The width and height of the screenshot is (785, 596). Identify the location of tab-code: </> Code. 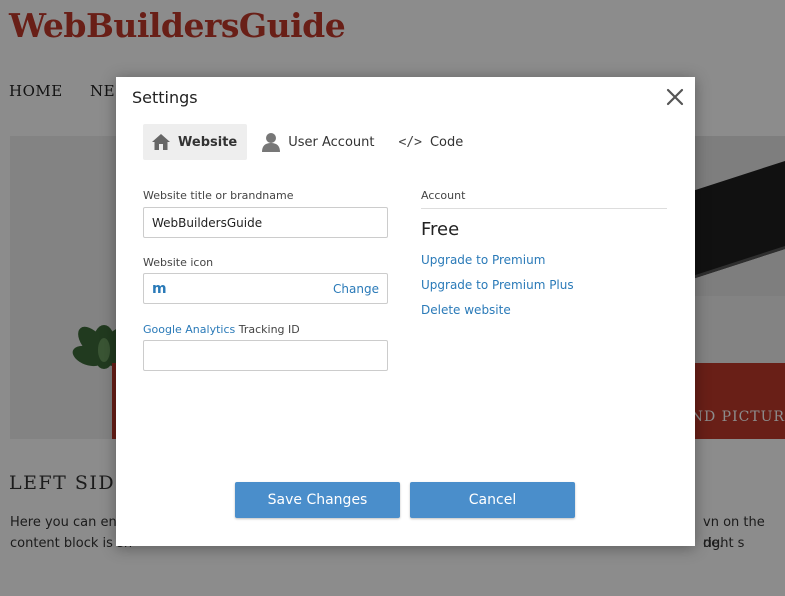
(432, 142).